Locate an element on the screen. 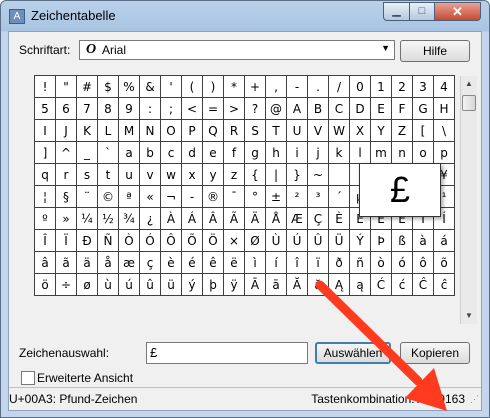  char-cell: å is located at coordinates (108, 263).